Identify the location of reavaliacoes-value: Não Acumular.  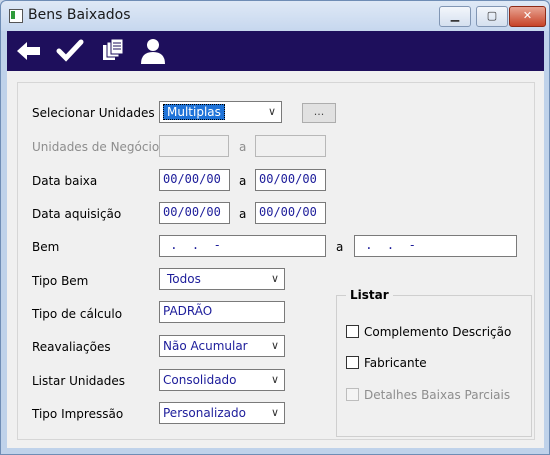
(205, 346).